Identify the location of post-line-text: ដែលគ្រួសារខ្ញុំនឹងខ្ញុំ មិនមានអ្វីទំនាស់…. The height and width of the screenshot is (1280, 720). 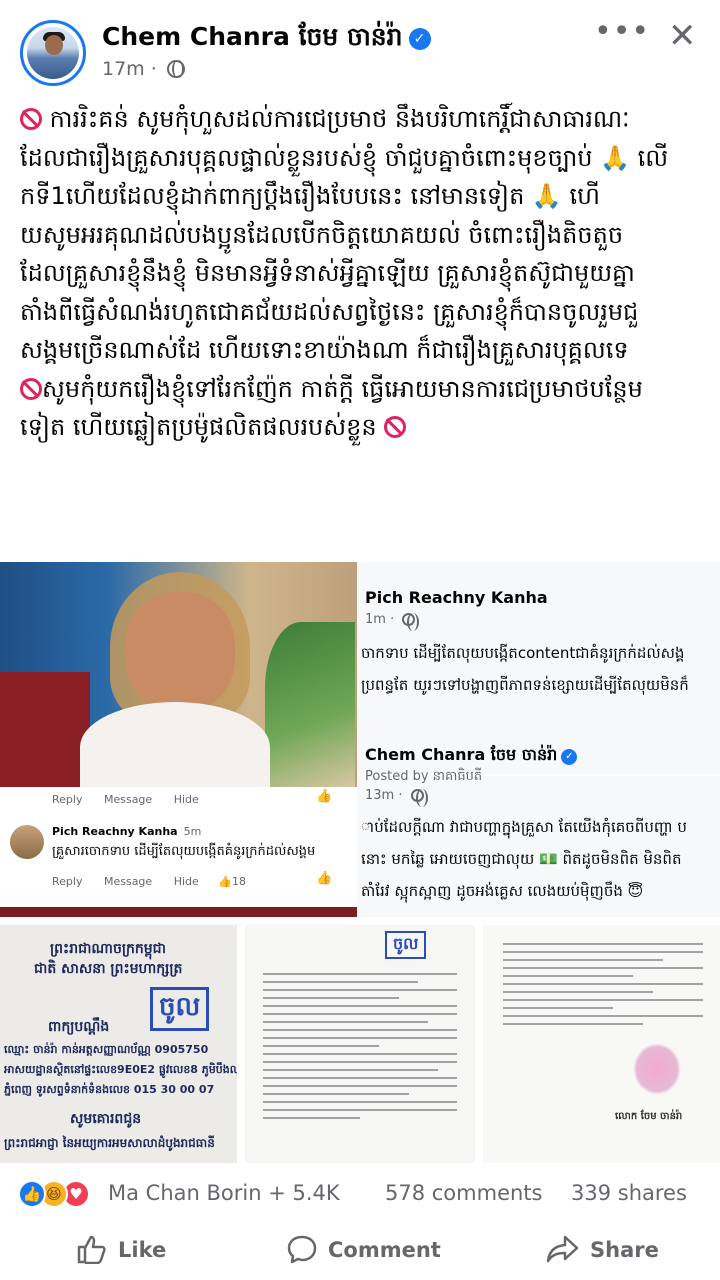
(327, 273).